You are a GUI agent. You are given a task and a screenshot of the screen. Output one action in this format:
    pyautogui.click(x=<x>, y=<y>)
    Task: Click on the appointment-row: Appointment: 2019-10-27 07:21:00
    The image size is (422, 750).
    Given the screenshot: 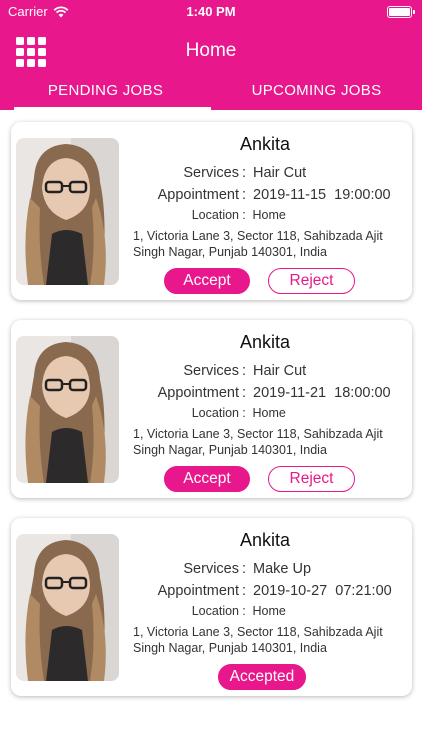 What is the action you would take?
    pyautogui.click(x=266, y=591)
    